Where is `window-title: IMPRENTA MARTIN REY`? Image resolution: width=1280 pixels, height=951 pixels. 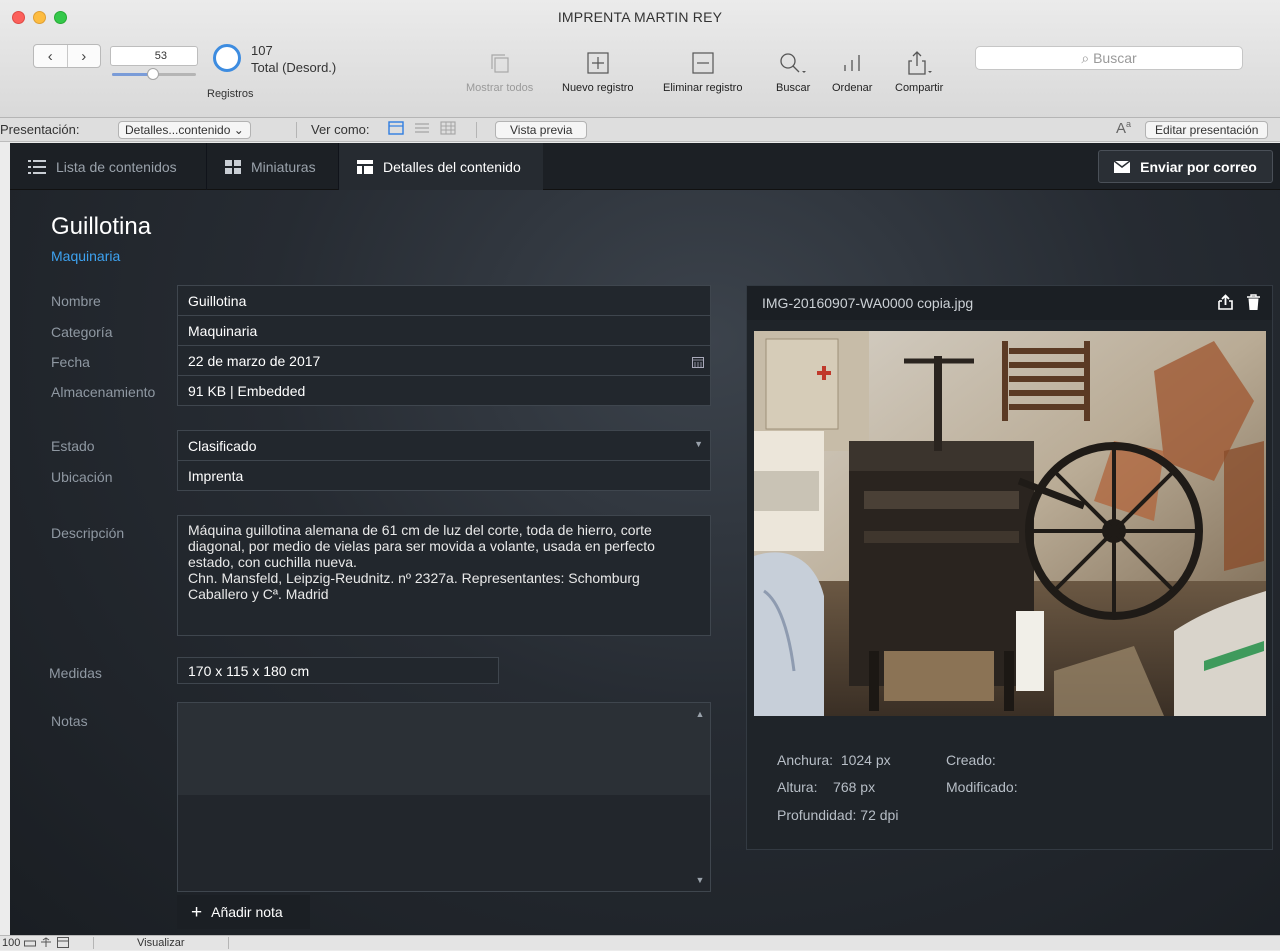
window-title: IMPRENTA MARTIN REY is located at coordinates (640, 17).